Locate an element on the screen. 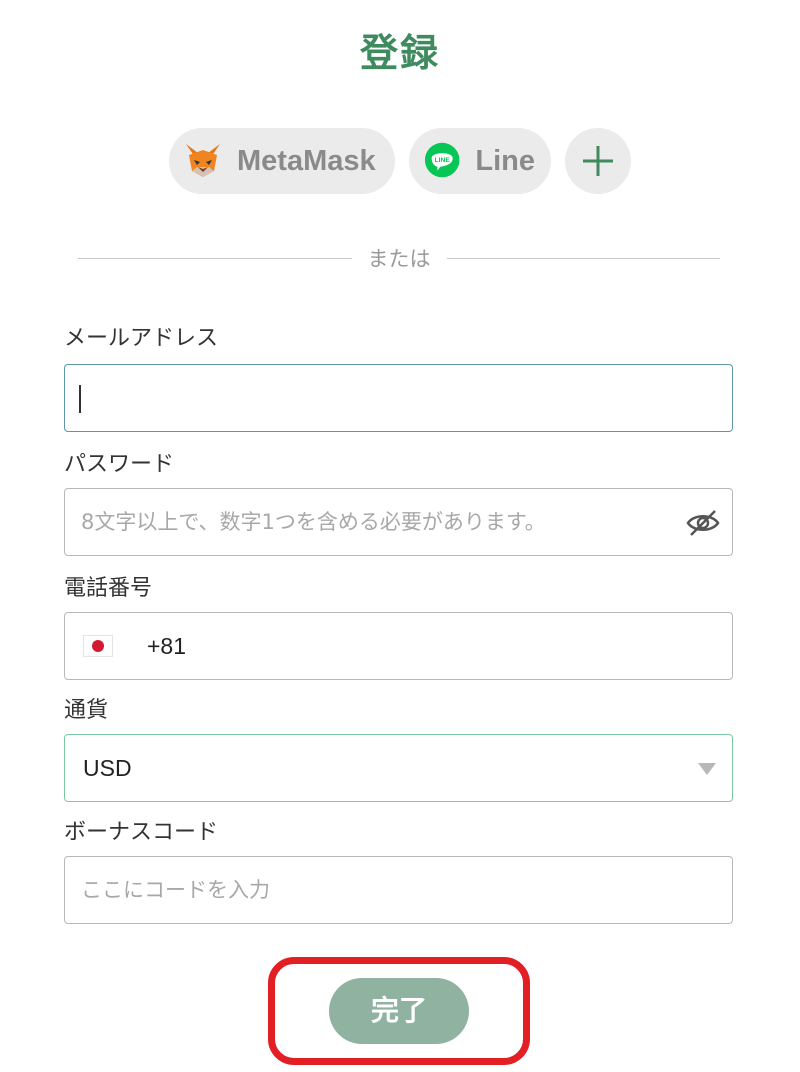  or-divider: または is located at coordinates (399, 258).